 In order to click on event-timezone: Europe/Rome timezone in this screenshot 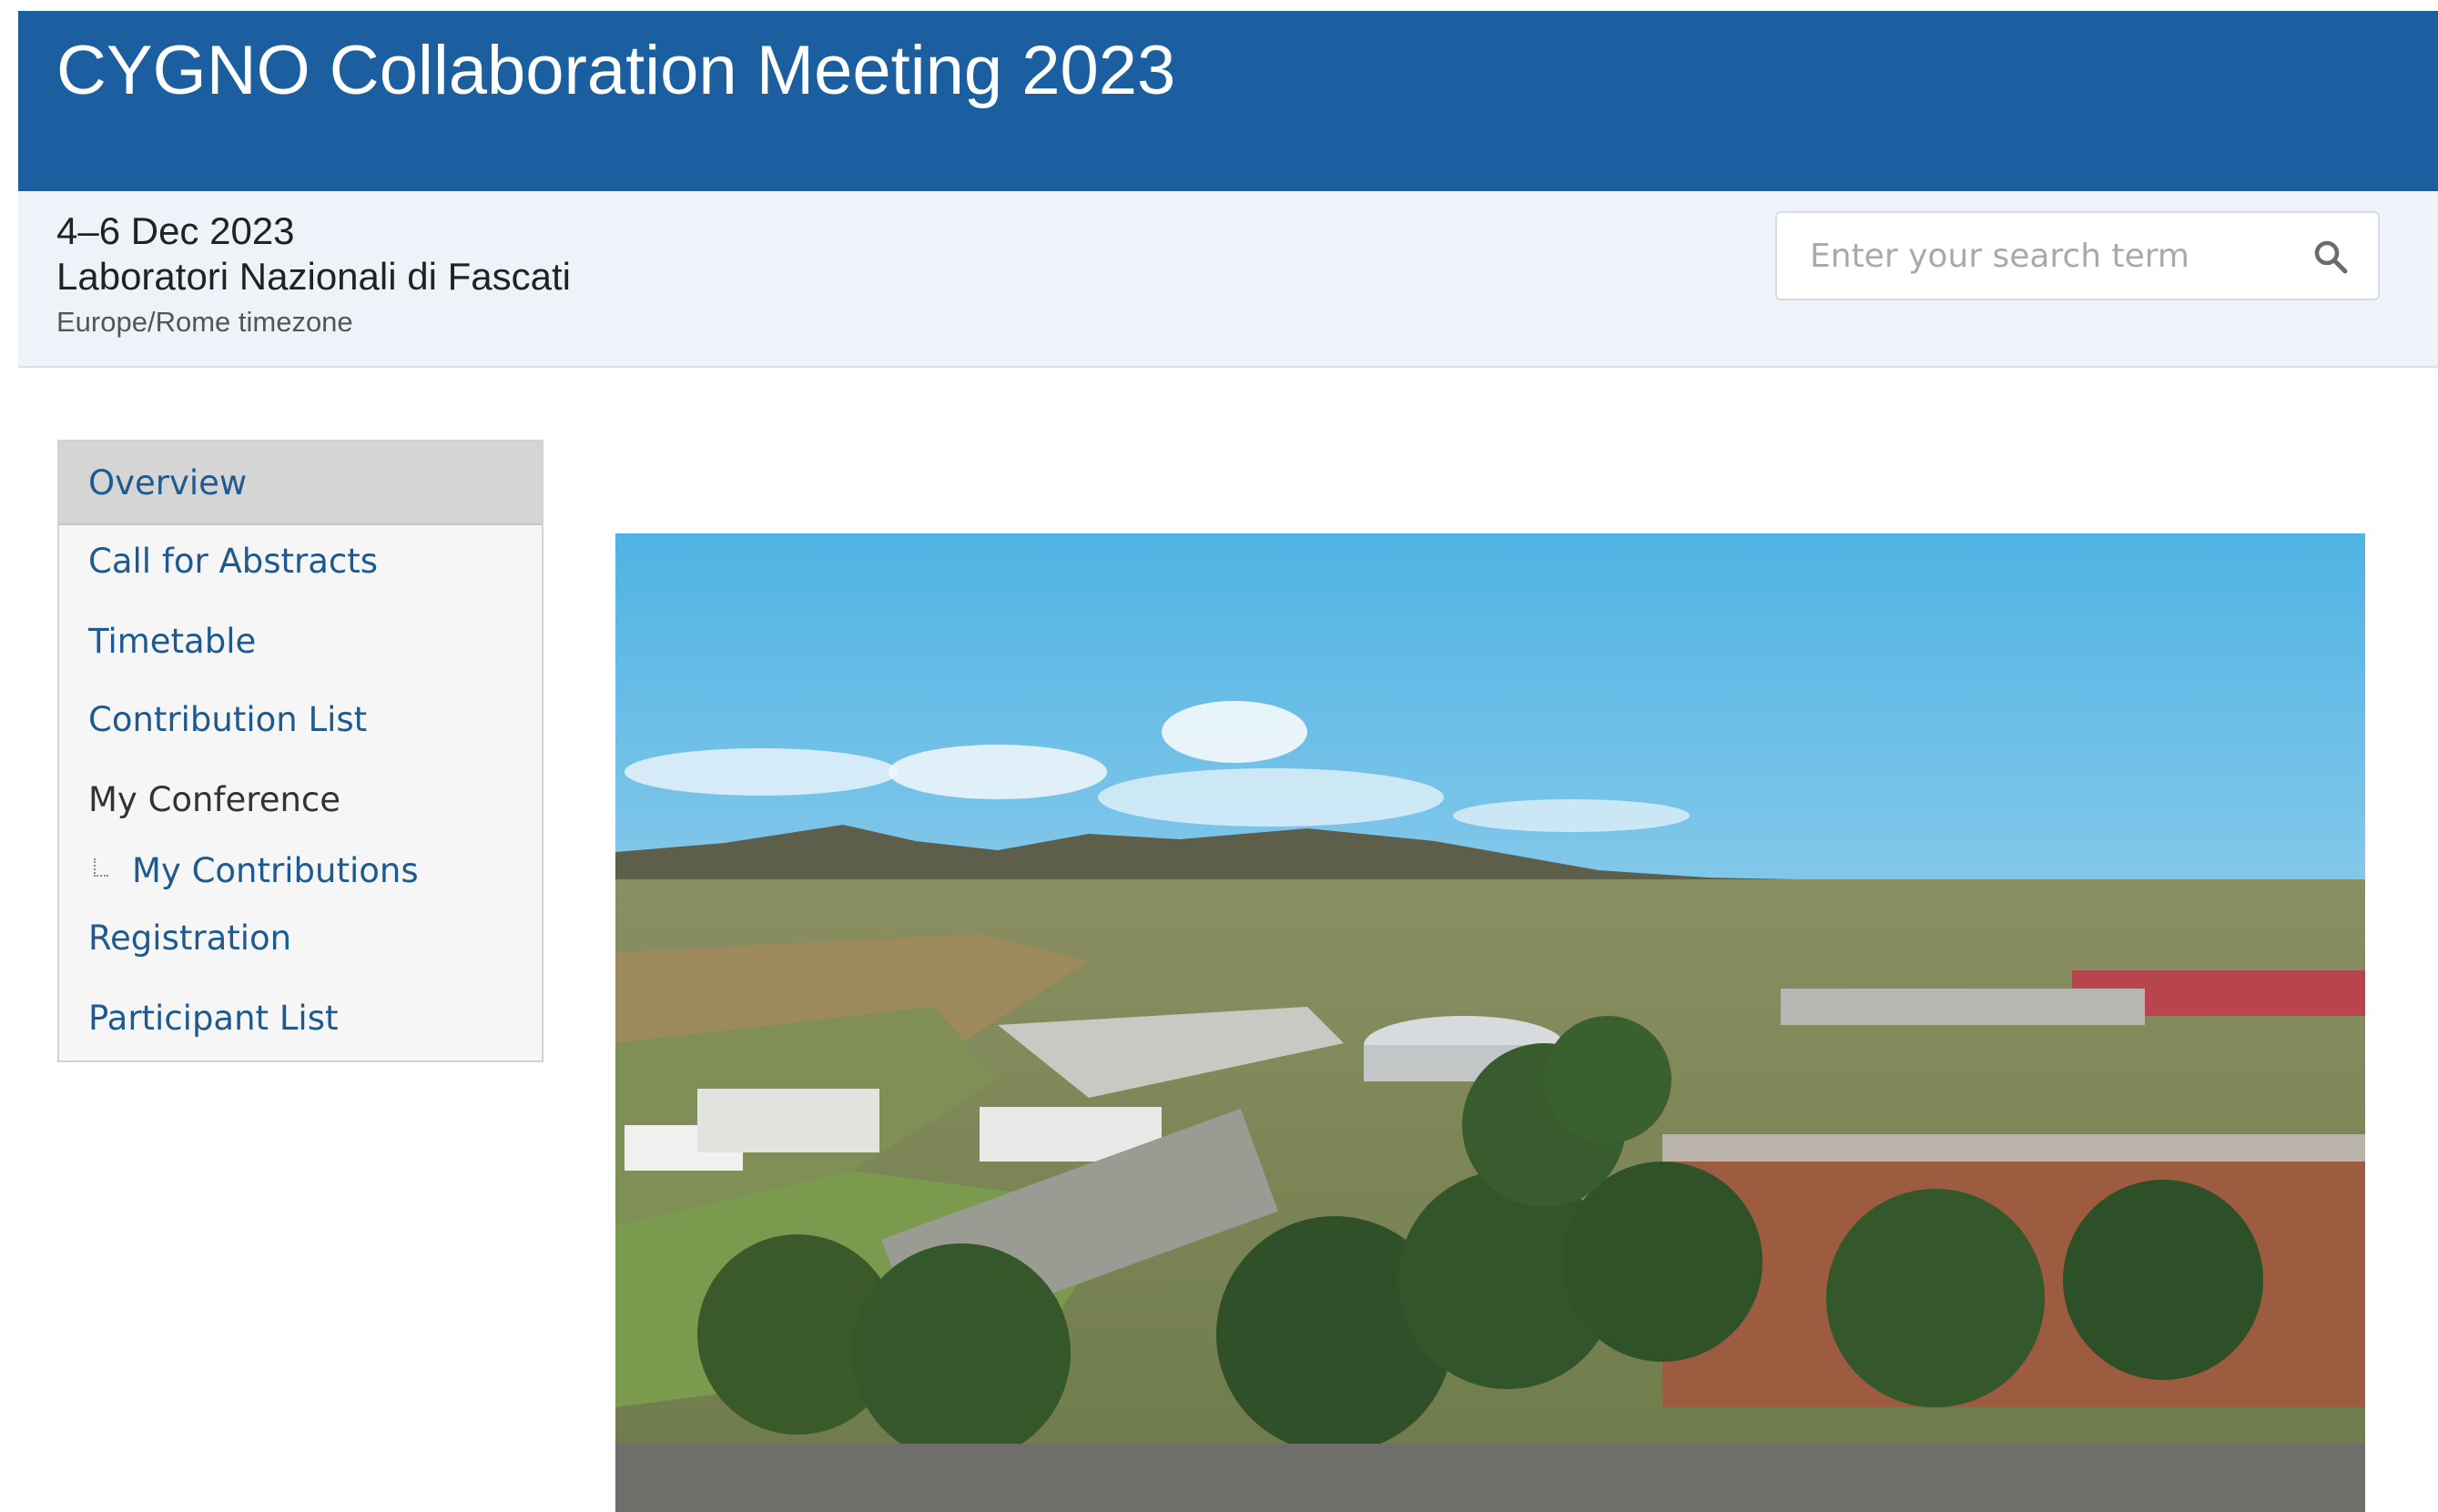, I will do `click(204, 322)`.